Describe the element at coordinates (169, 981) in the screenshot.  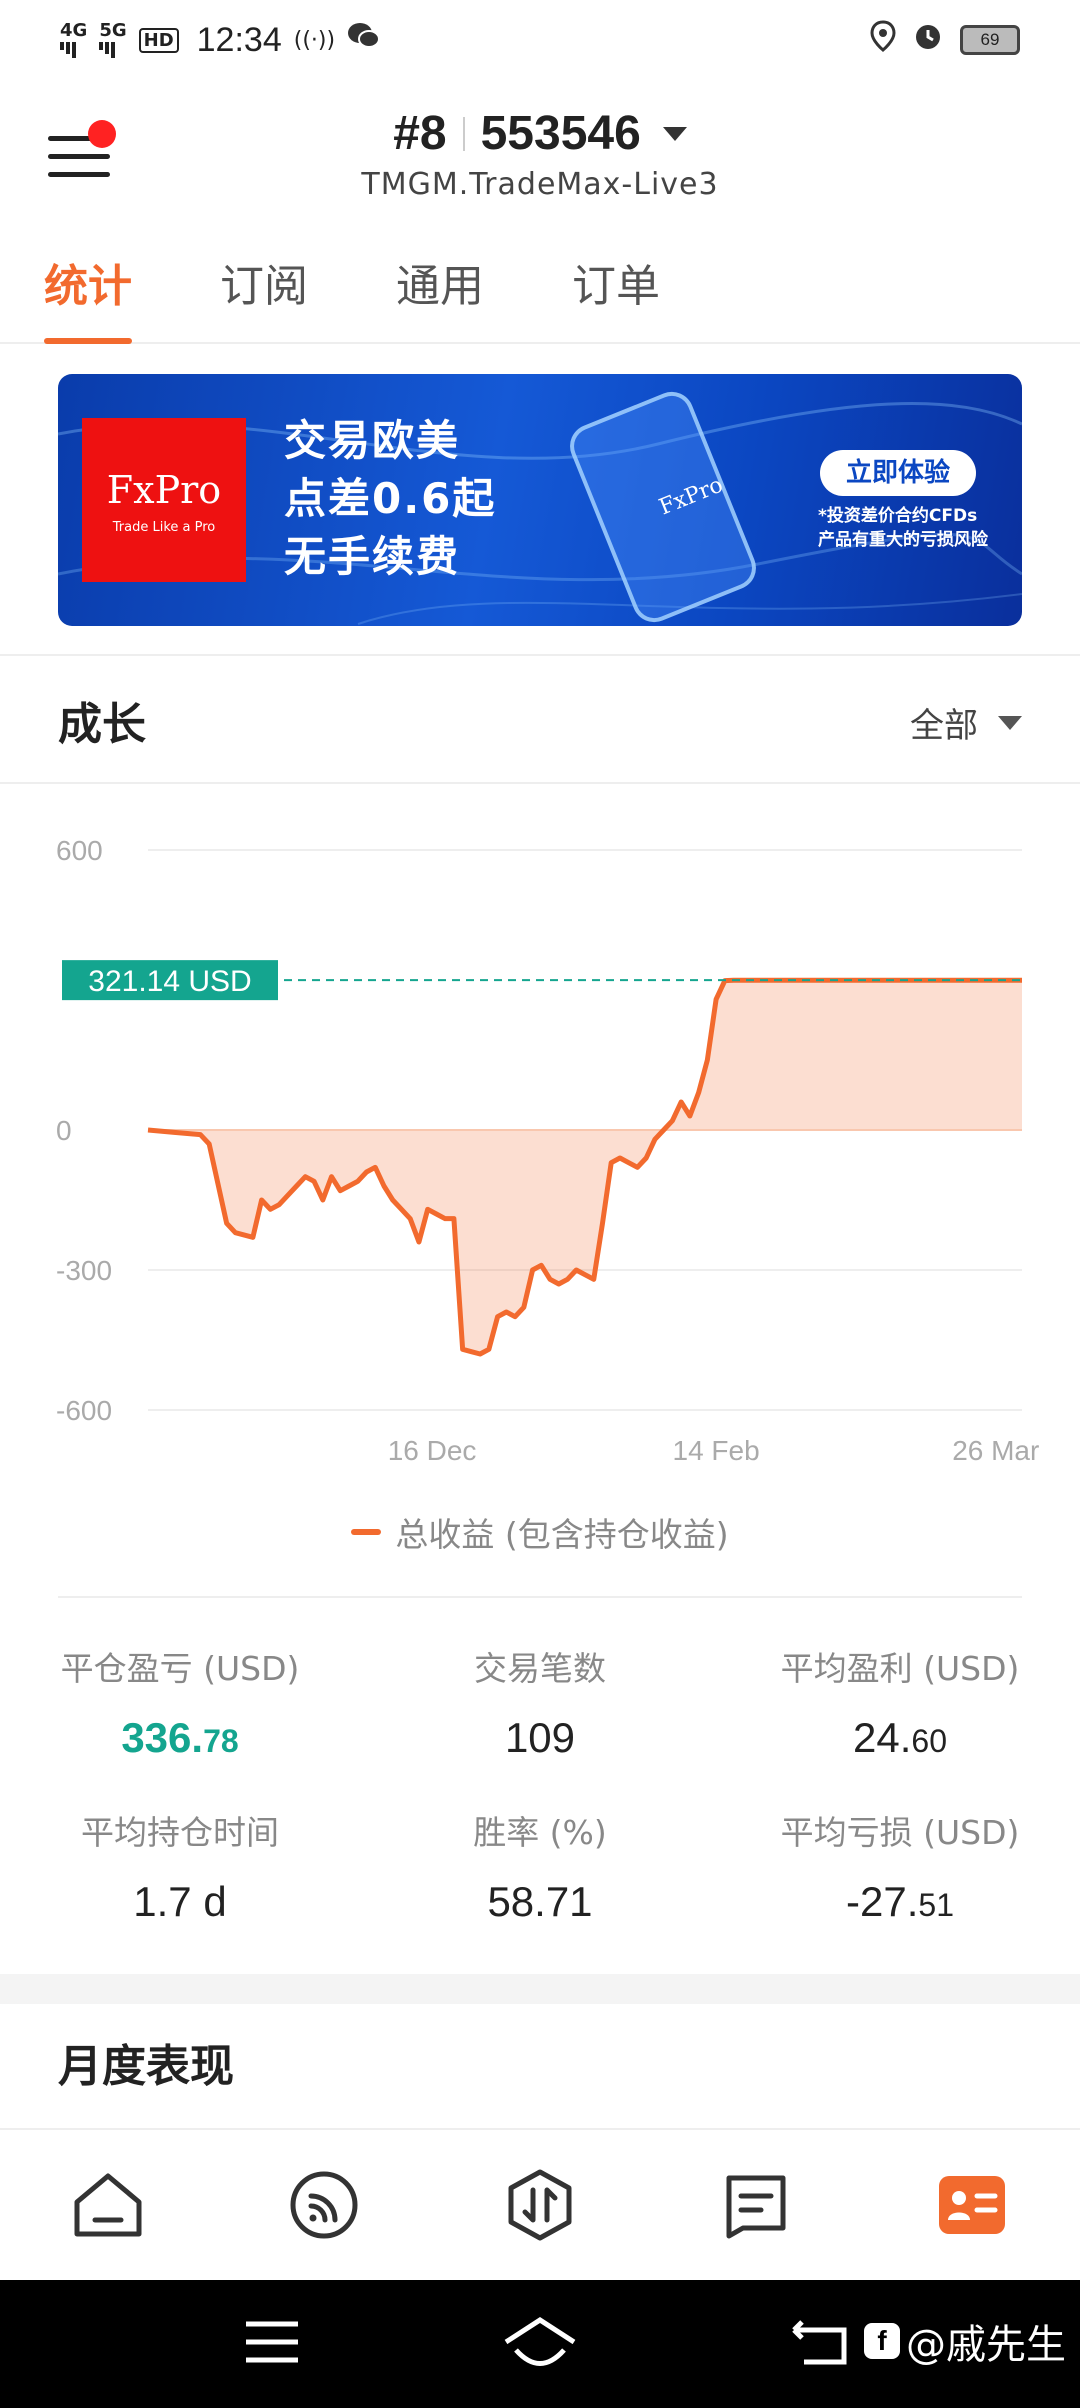
I see `current-value-label: 321.14 USD` at that location.